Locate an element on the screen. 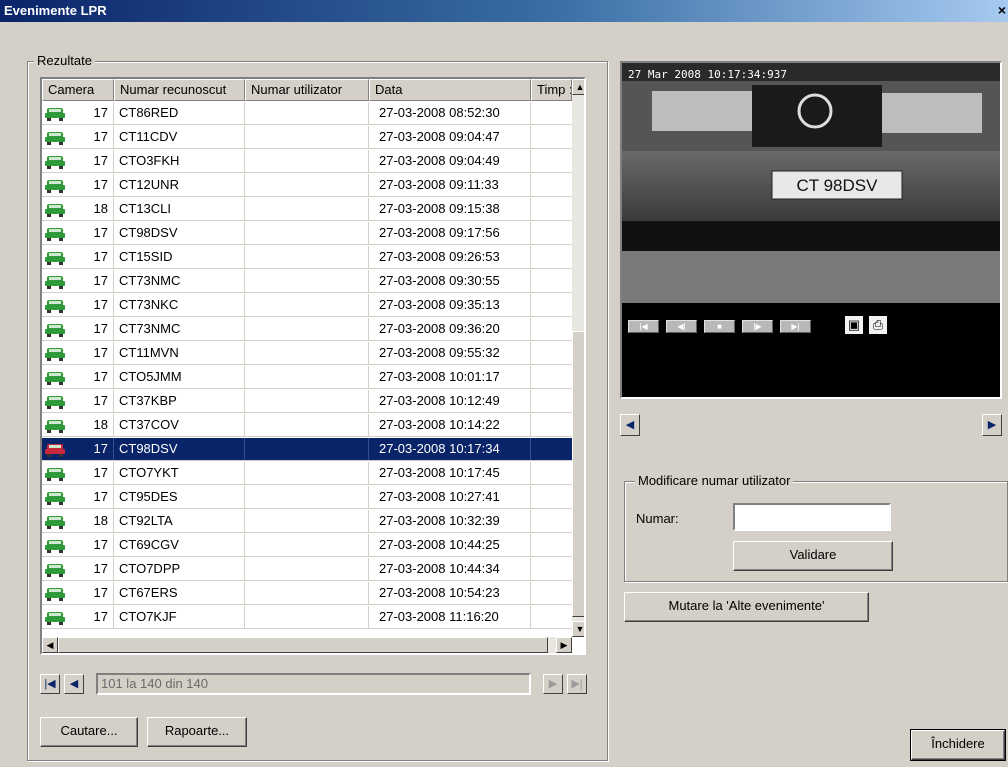  user-number-input is located at coordinates (812, 517).